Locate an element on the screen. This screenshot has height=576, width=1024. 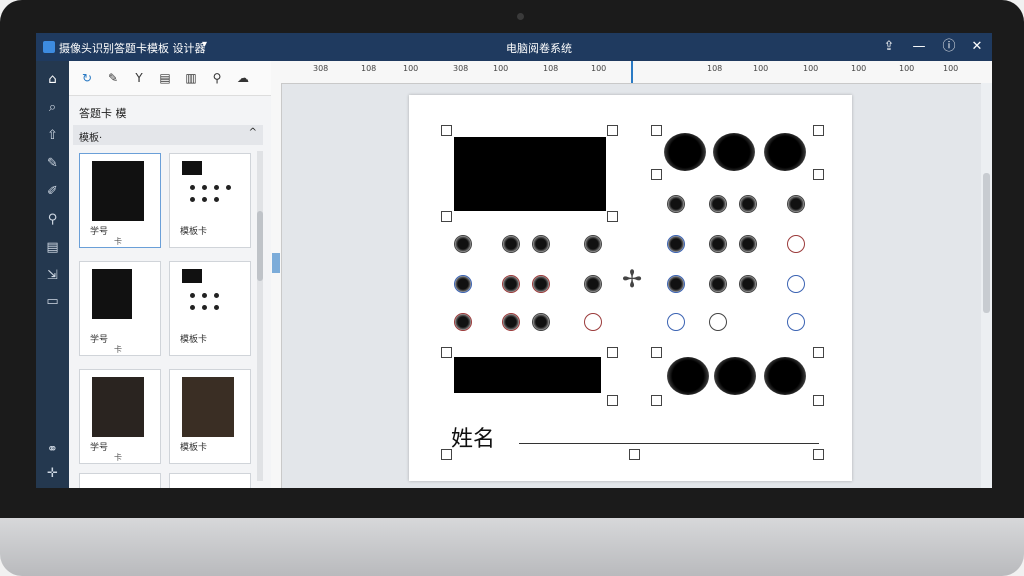
pencil-icon: ✎ is located at coordinates (113, 78).